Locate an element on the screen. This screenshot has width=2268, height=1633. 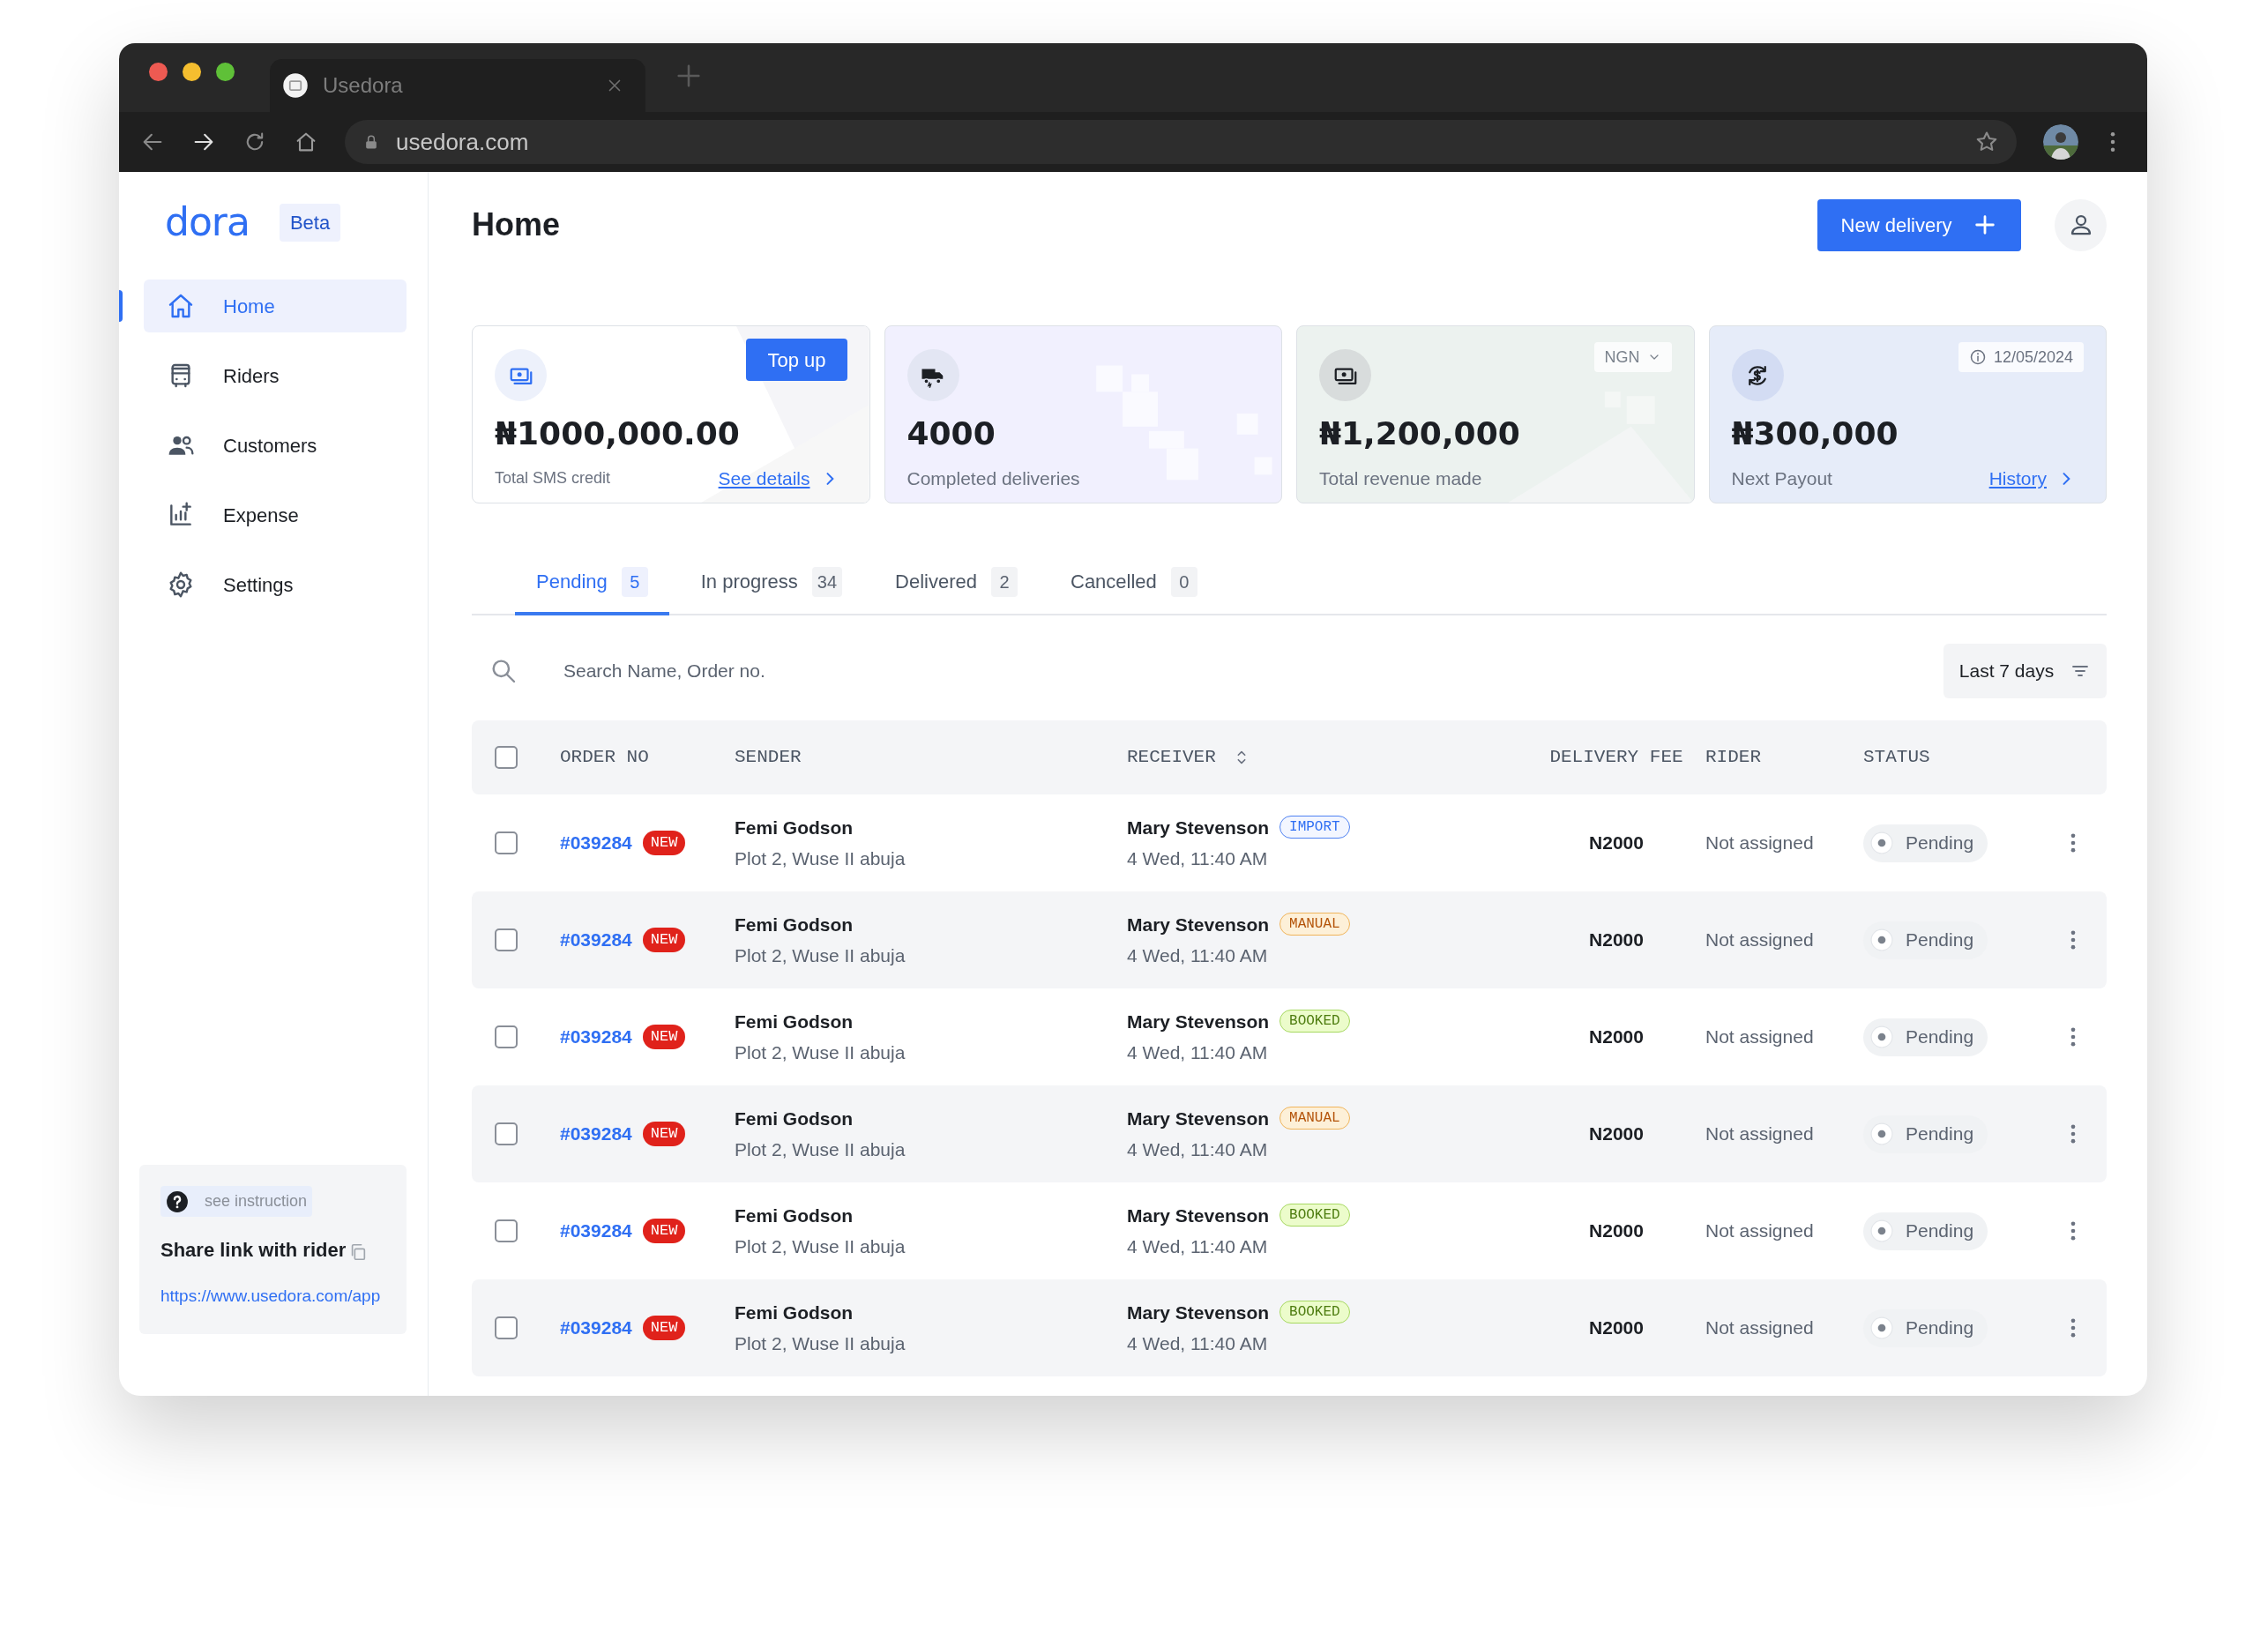
help-icon is located at coordinates (177, 1201).